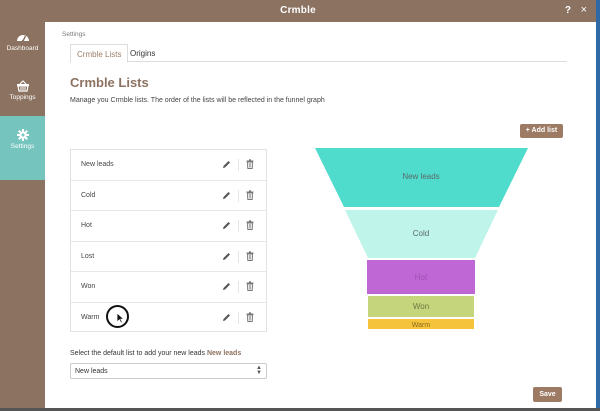 The image size is (600, 411). I want to click on list-item-name: New leads, so click(97, 164).